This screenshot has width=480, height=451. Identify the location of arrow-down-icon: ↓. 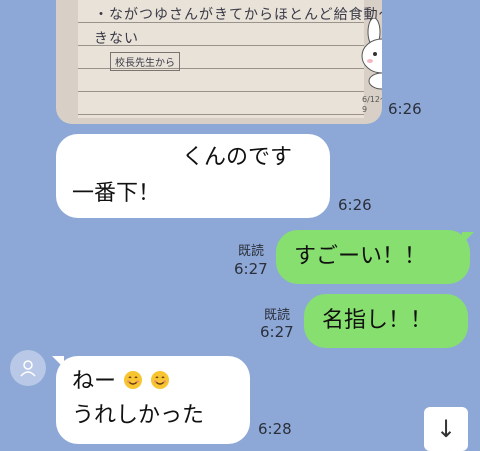
(446, 429).